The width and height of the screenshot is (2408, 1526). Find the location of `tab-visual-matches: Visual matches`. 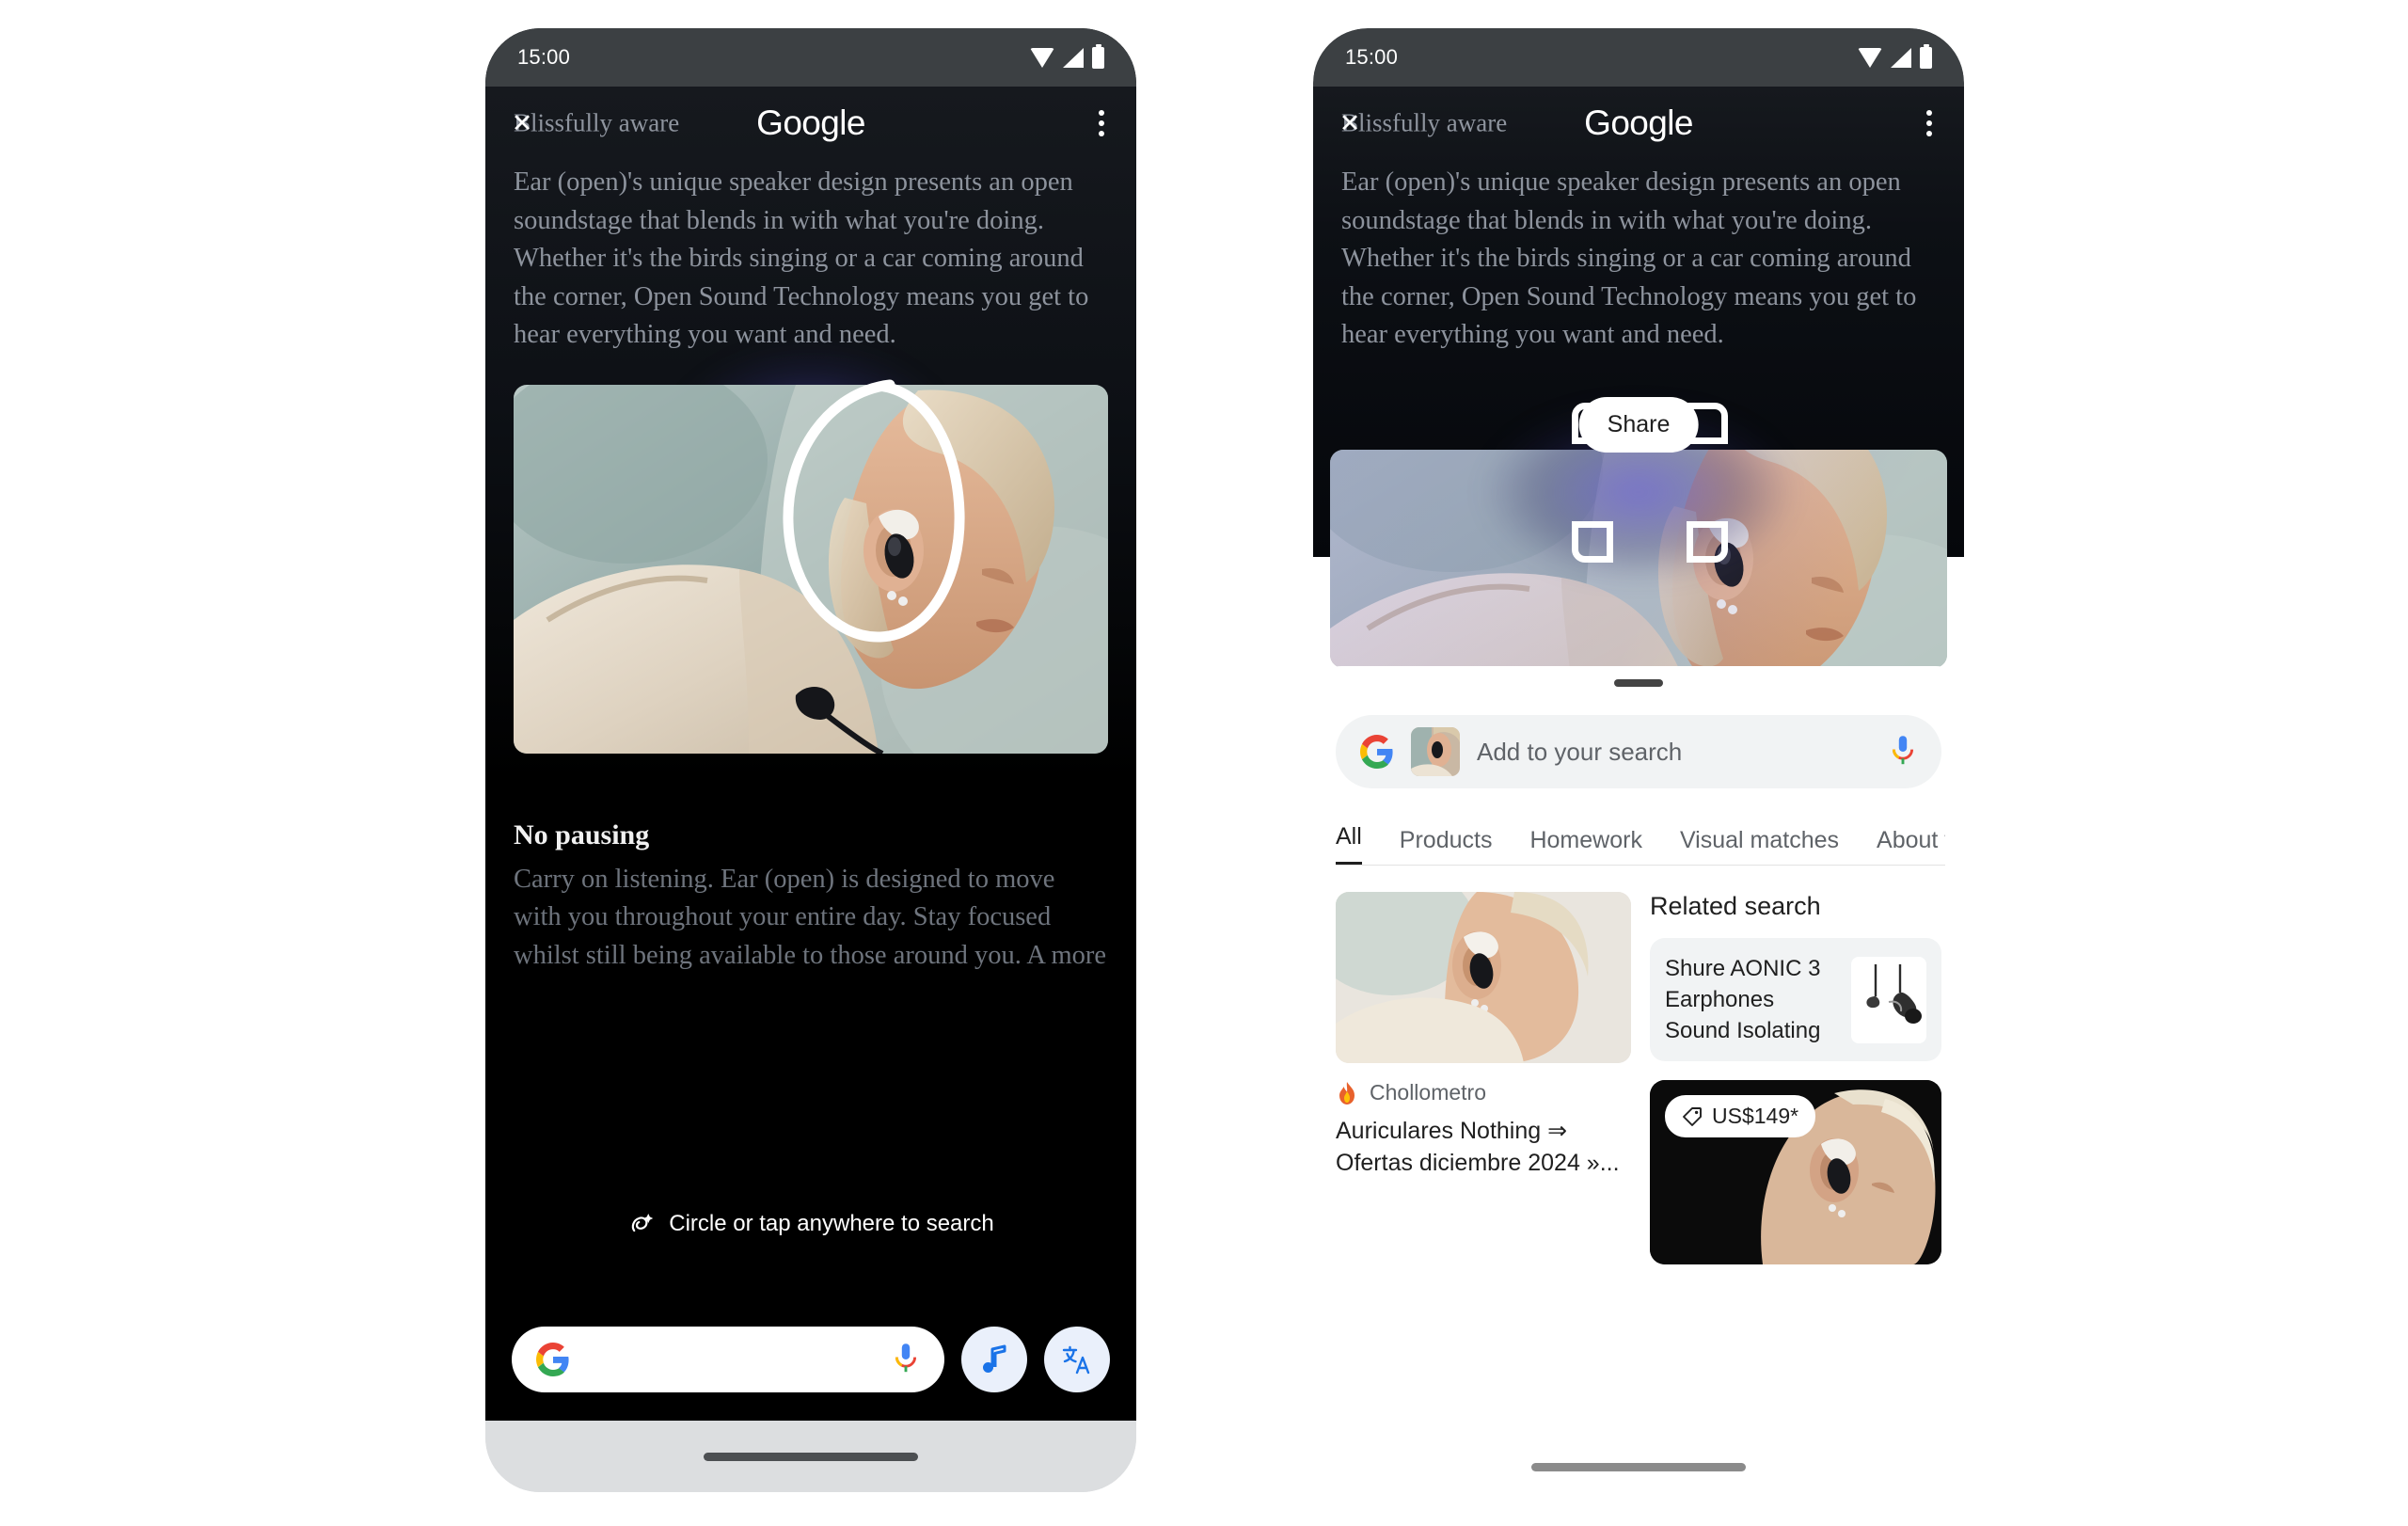

tab-visual-matches: Visual matches is located at coordinates (1760, 846).